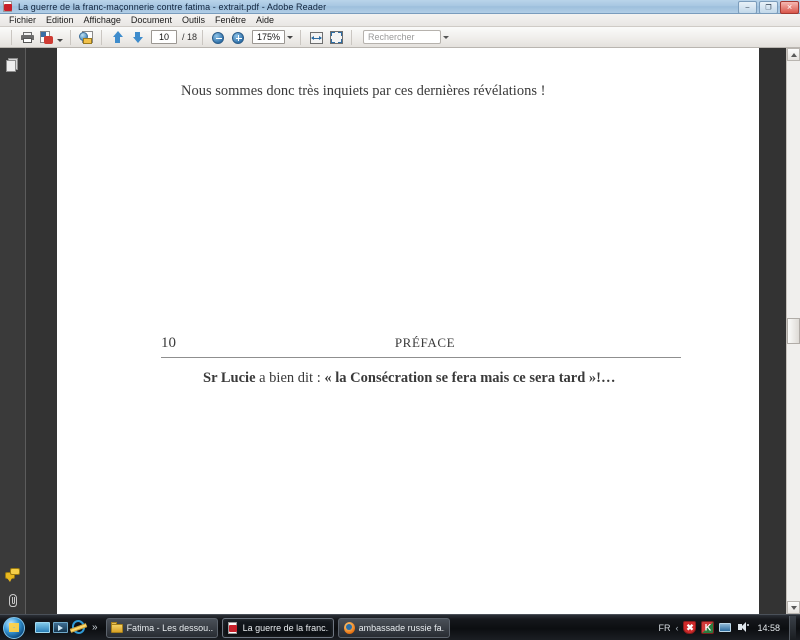 This screenshot has height=640, width=800. I want to click on scroll-up-button, so click(793, 54).